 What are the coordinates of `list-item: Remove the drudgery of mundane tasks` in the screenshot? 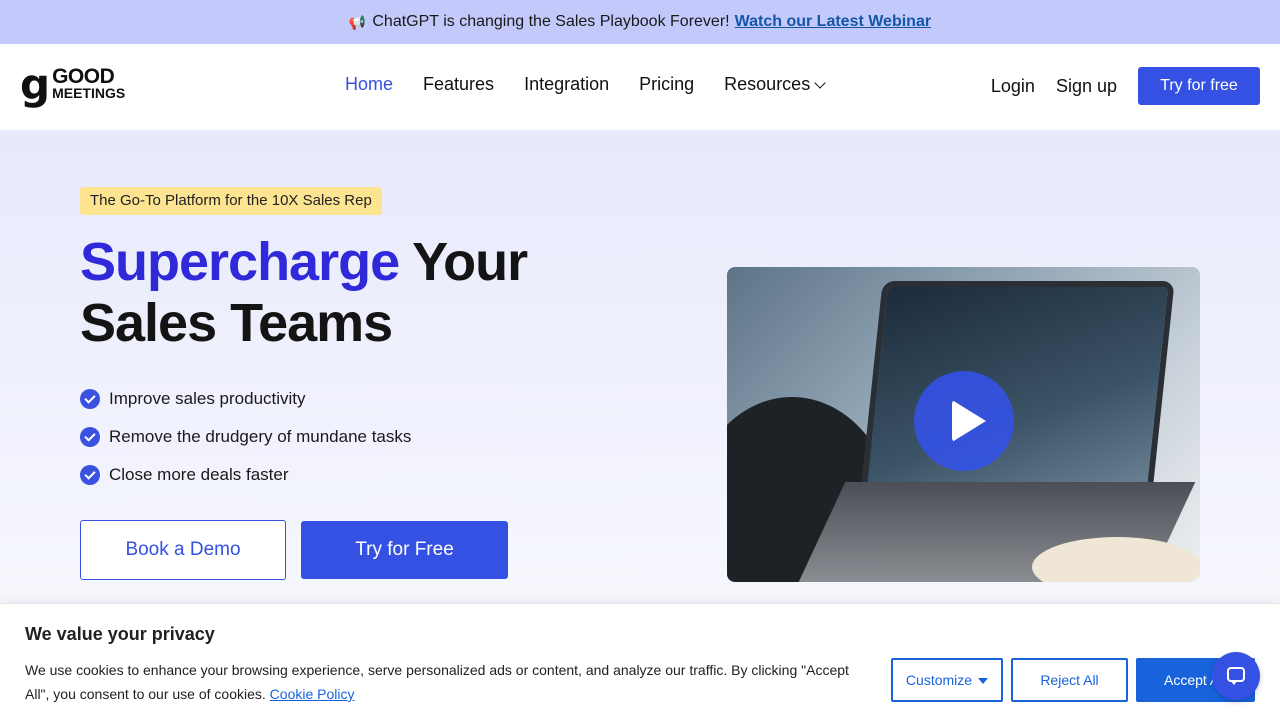 It's located at (245, 437).